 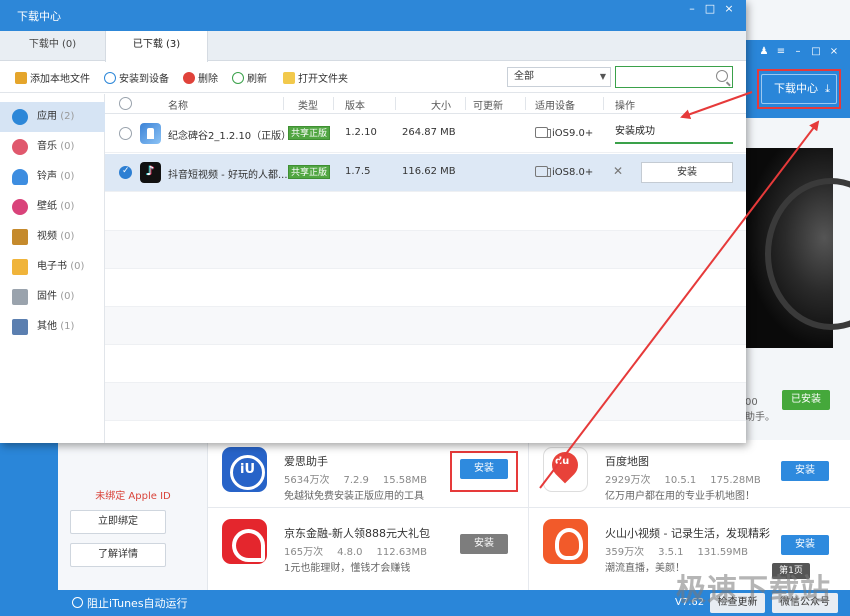 I want to click on app-desc: 1元也能理财，懂钱才会赚钱, so click(x=347, y=568).